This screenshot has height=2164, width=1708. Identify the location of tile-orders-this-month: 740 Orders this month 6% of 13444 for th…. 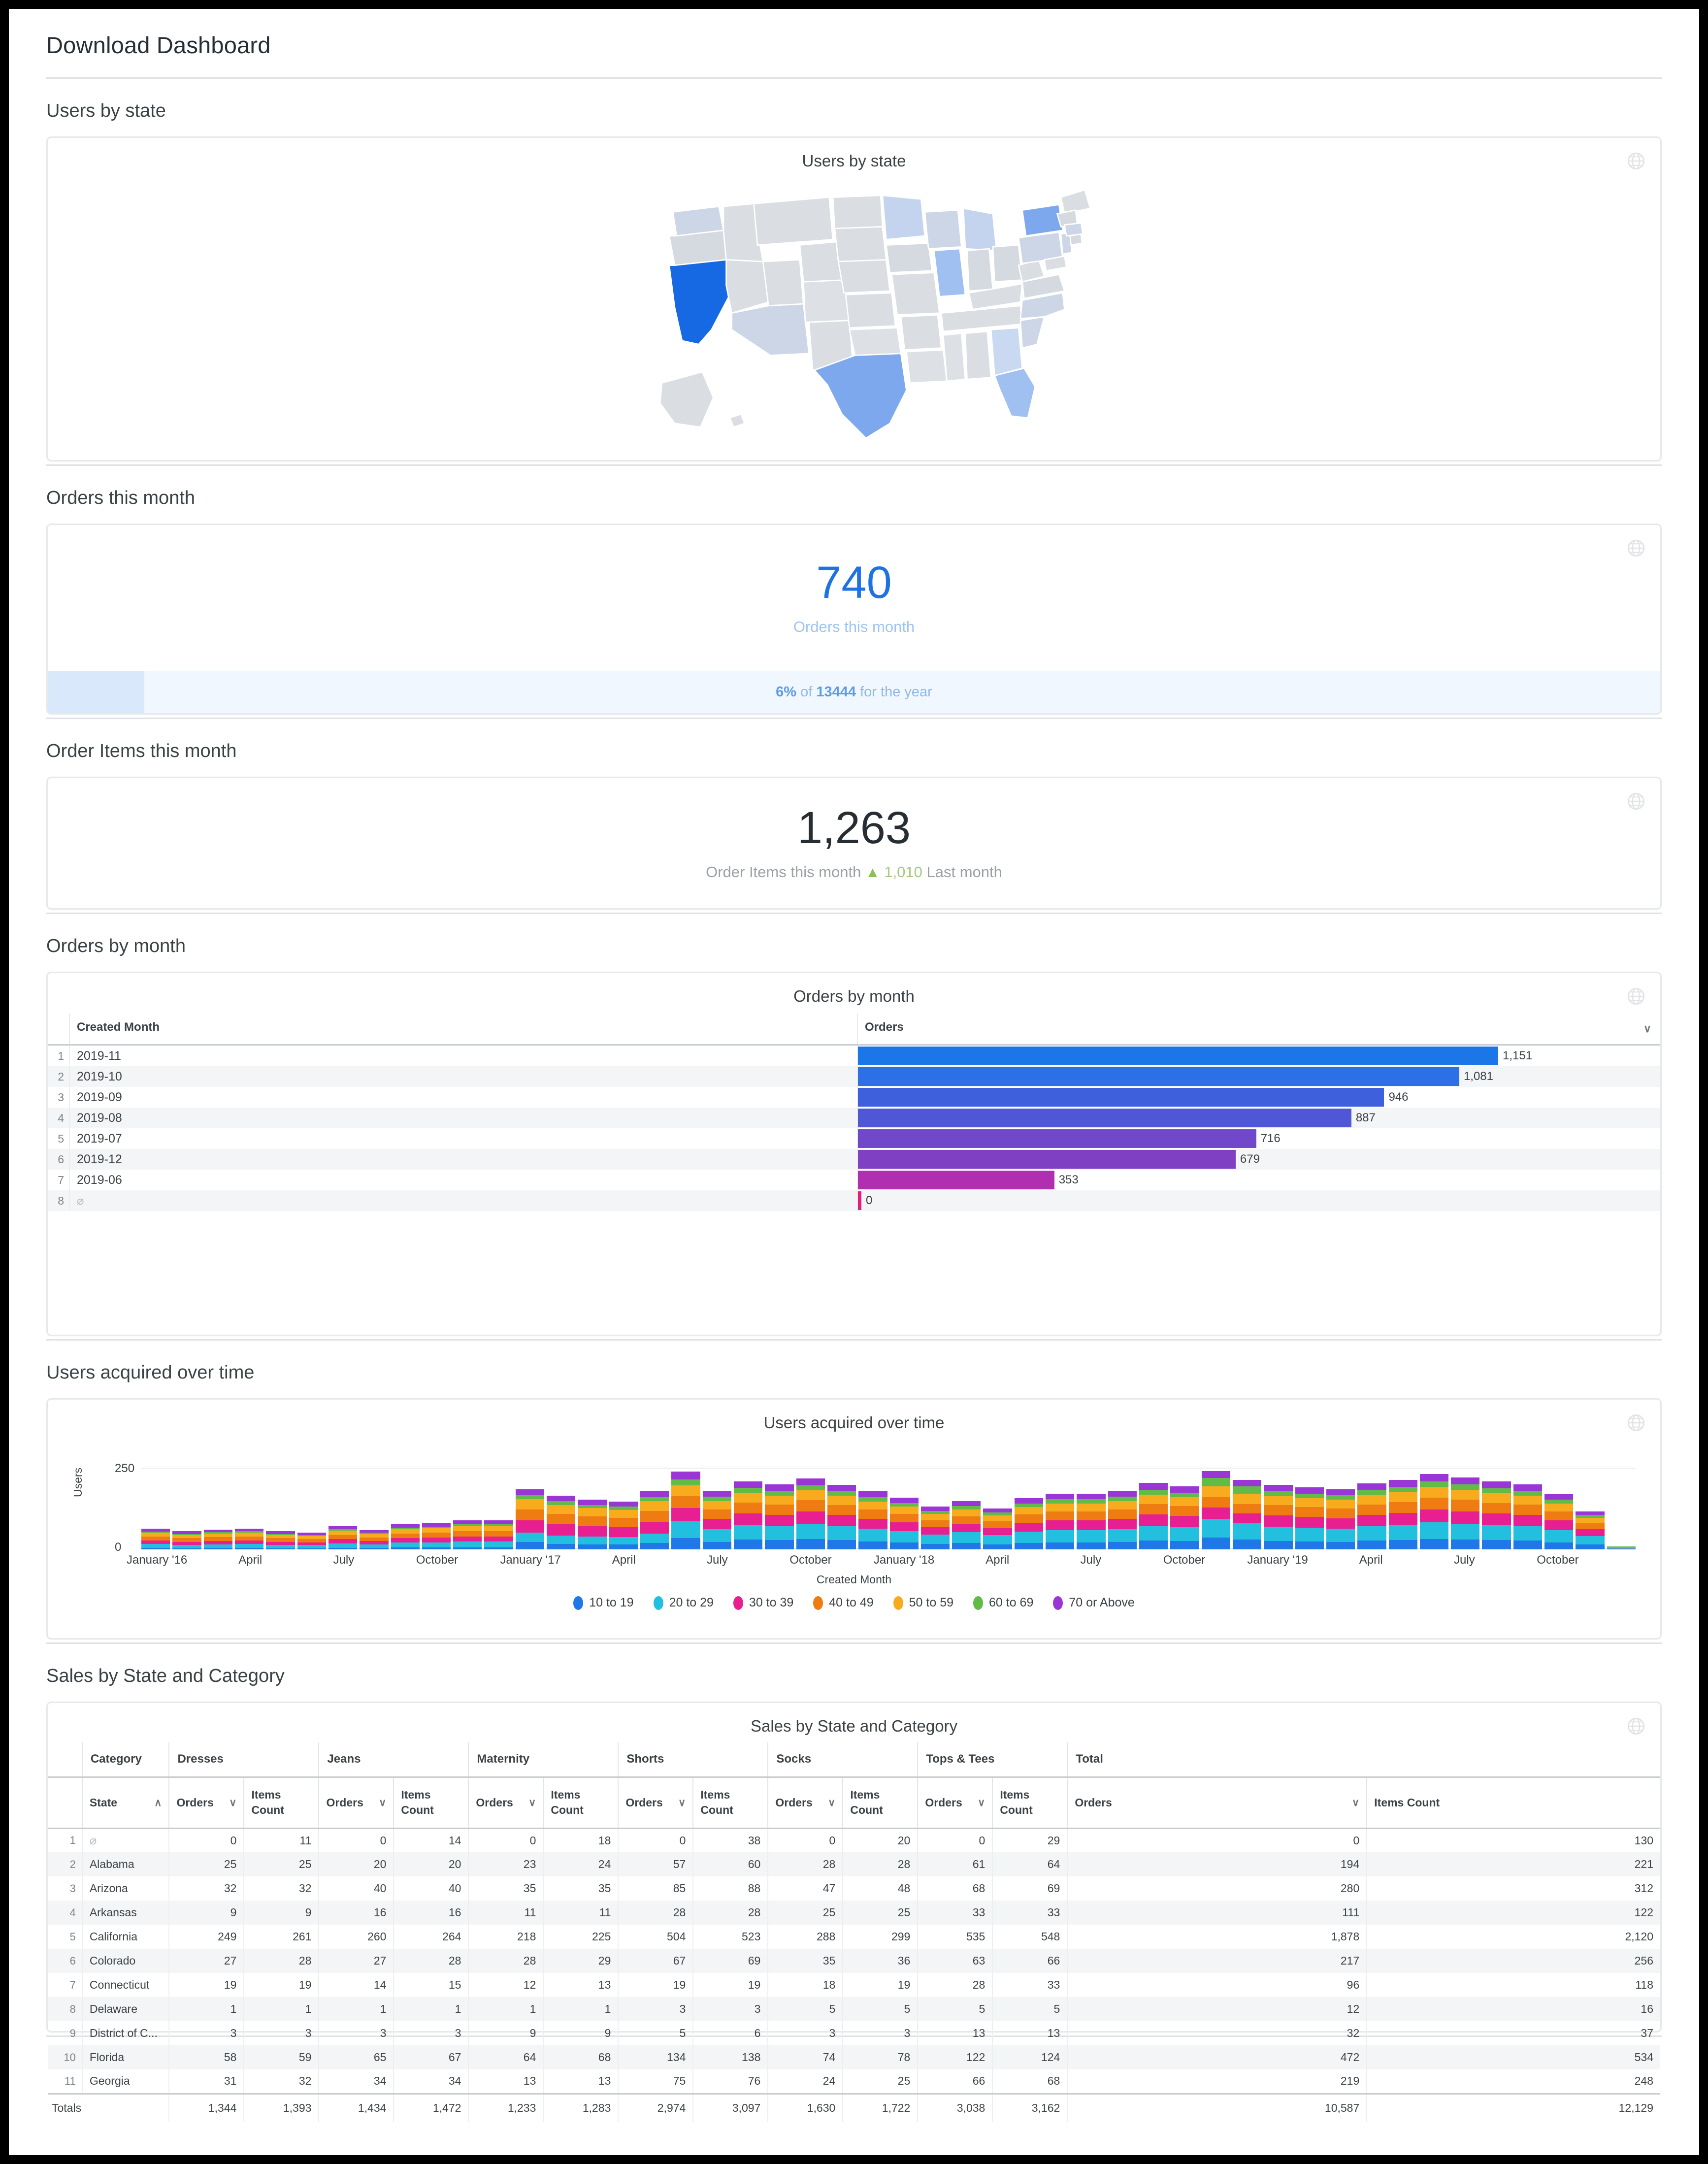
(854, 619).